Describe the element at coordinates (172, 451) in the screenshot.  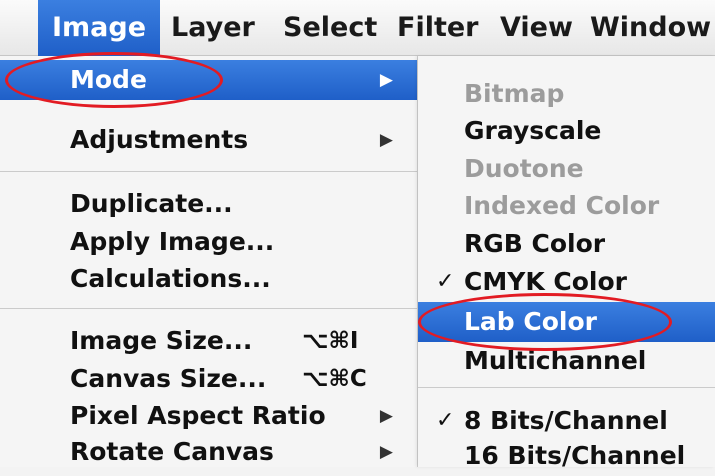
I see `menu-item-label: Rotate Canvas` at that location.